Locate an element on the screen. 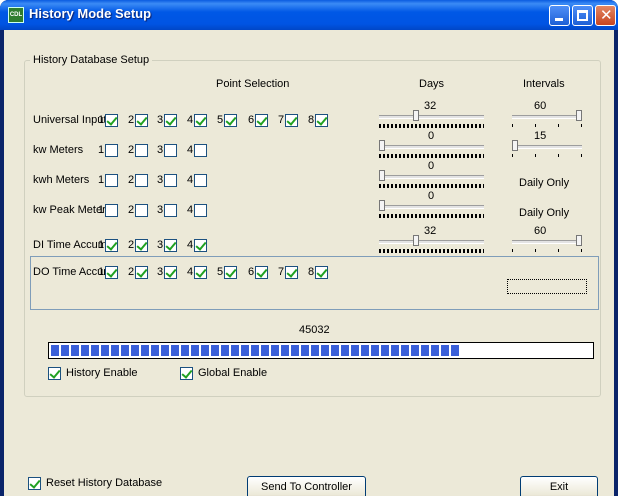  title-bar: CDL History Mode Setup ✕ is located at coordinates (309, 15).